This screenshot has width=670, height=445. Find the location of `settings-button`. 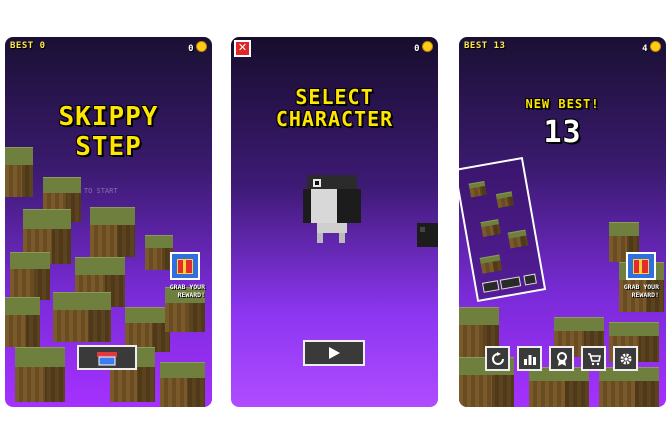

settings-button is located at coordinates (625, 358).